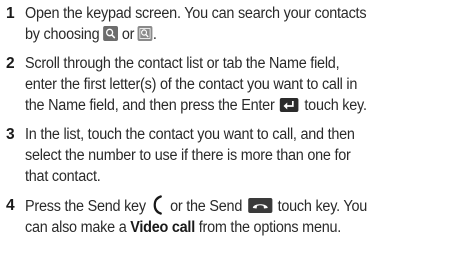  I want to click on send-touch-key-icon, so click(259, 205).